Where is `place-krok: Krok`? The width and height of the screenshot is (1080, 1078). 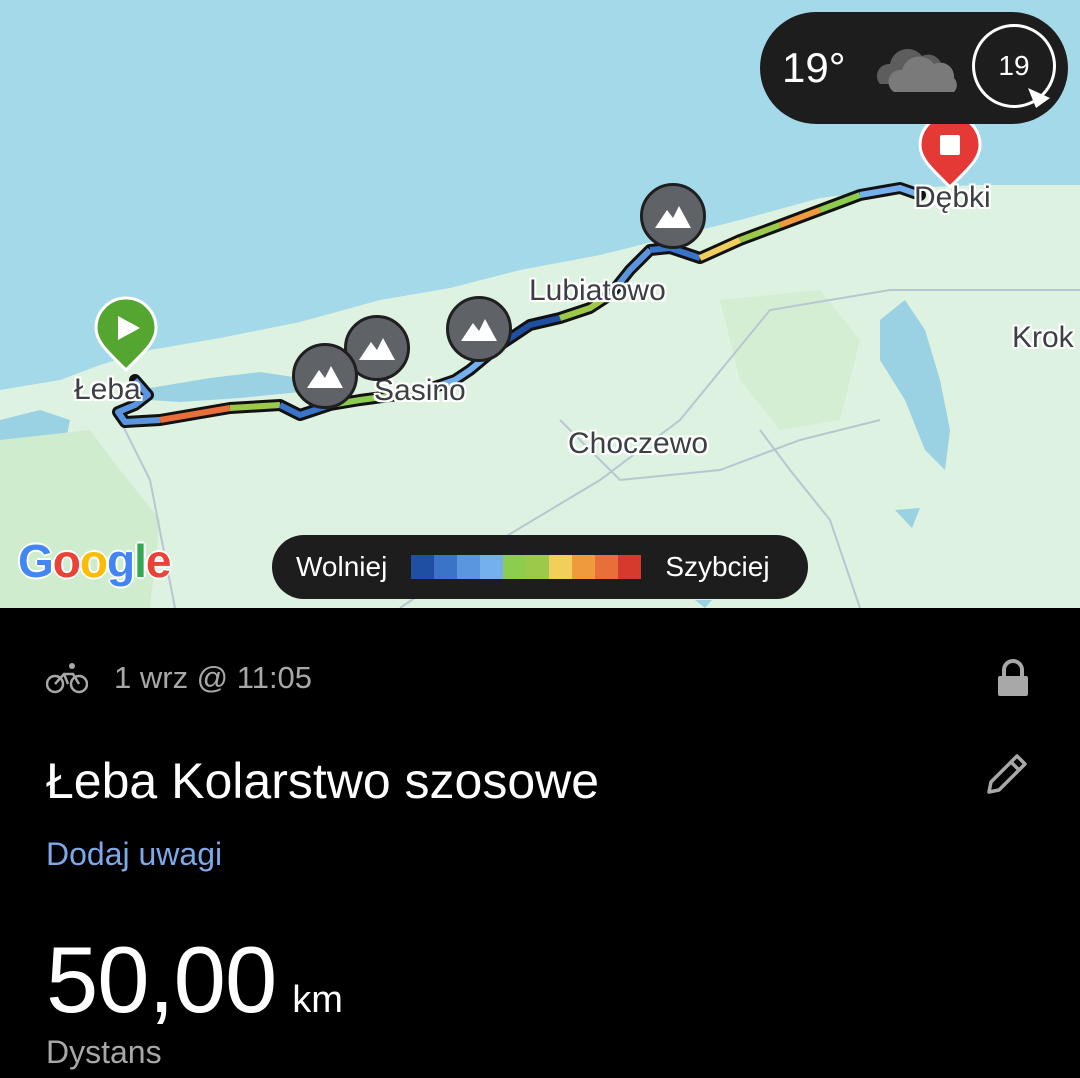 place-krok: Krok is located at coordinates (1043, 337).